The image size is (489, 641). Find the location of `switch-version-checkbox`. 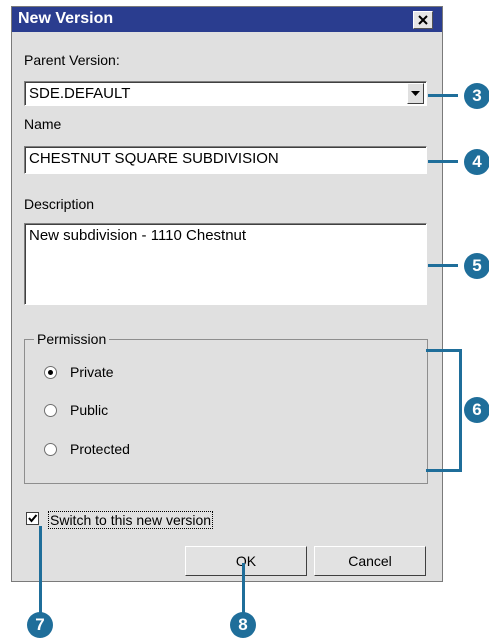

switch-version-checkbox is located at coordinates (32, 518).